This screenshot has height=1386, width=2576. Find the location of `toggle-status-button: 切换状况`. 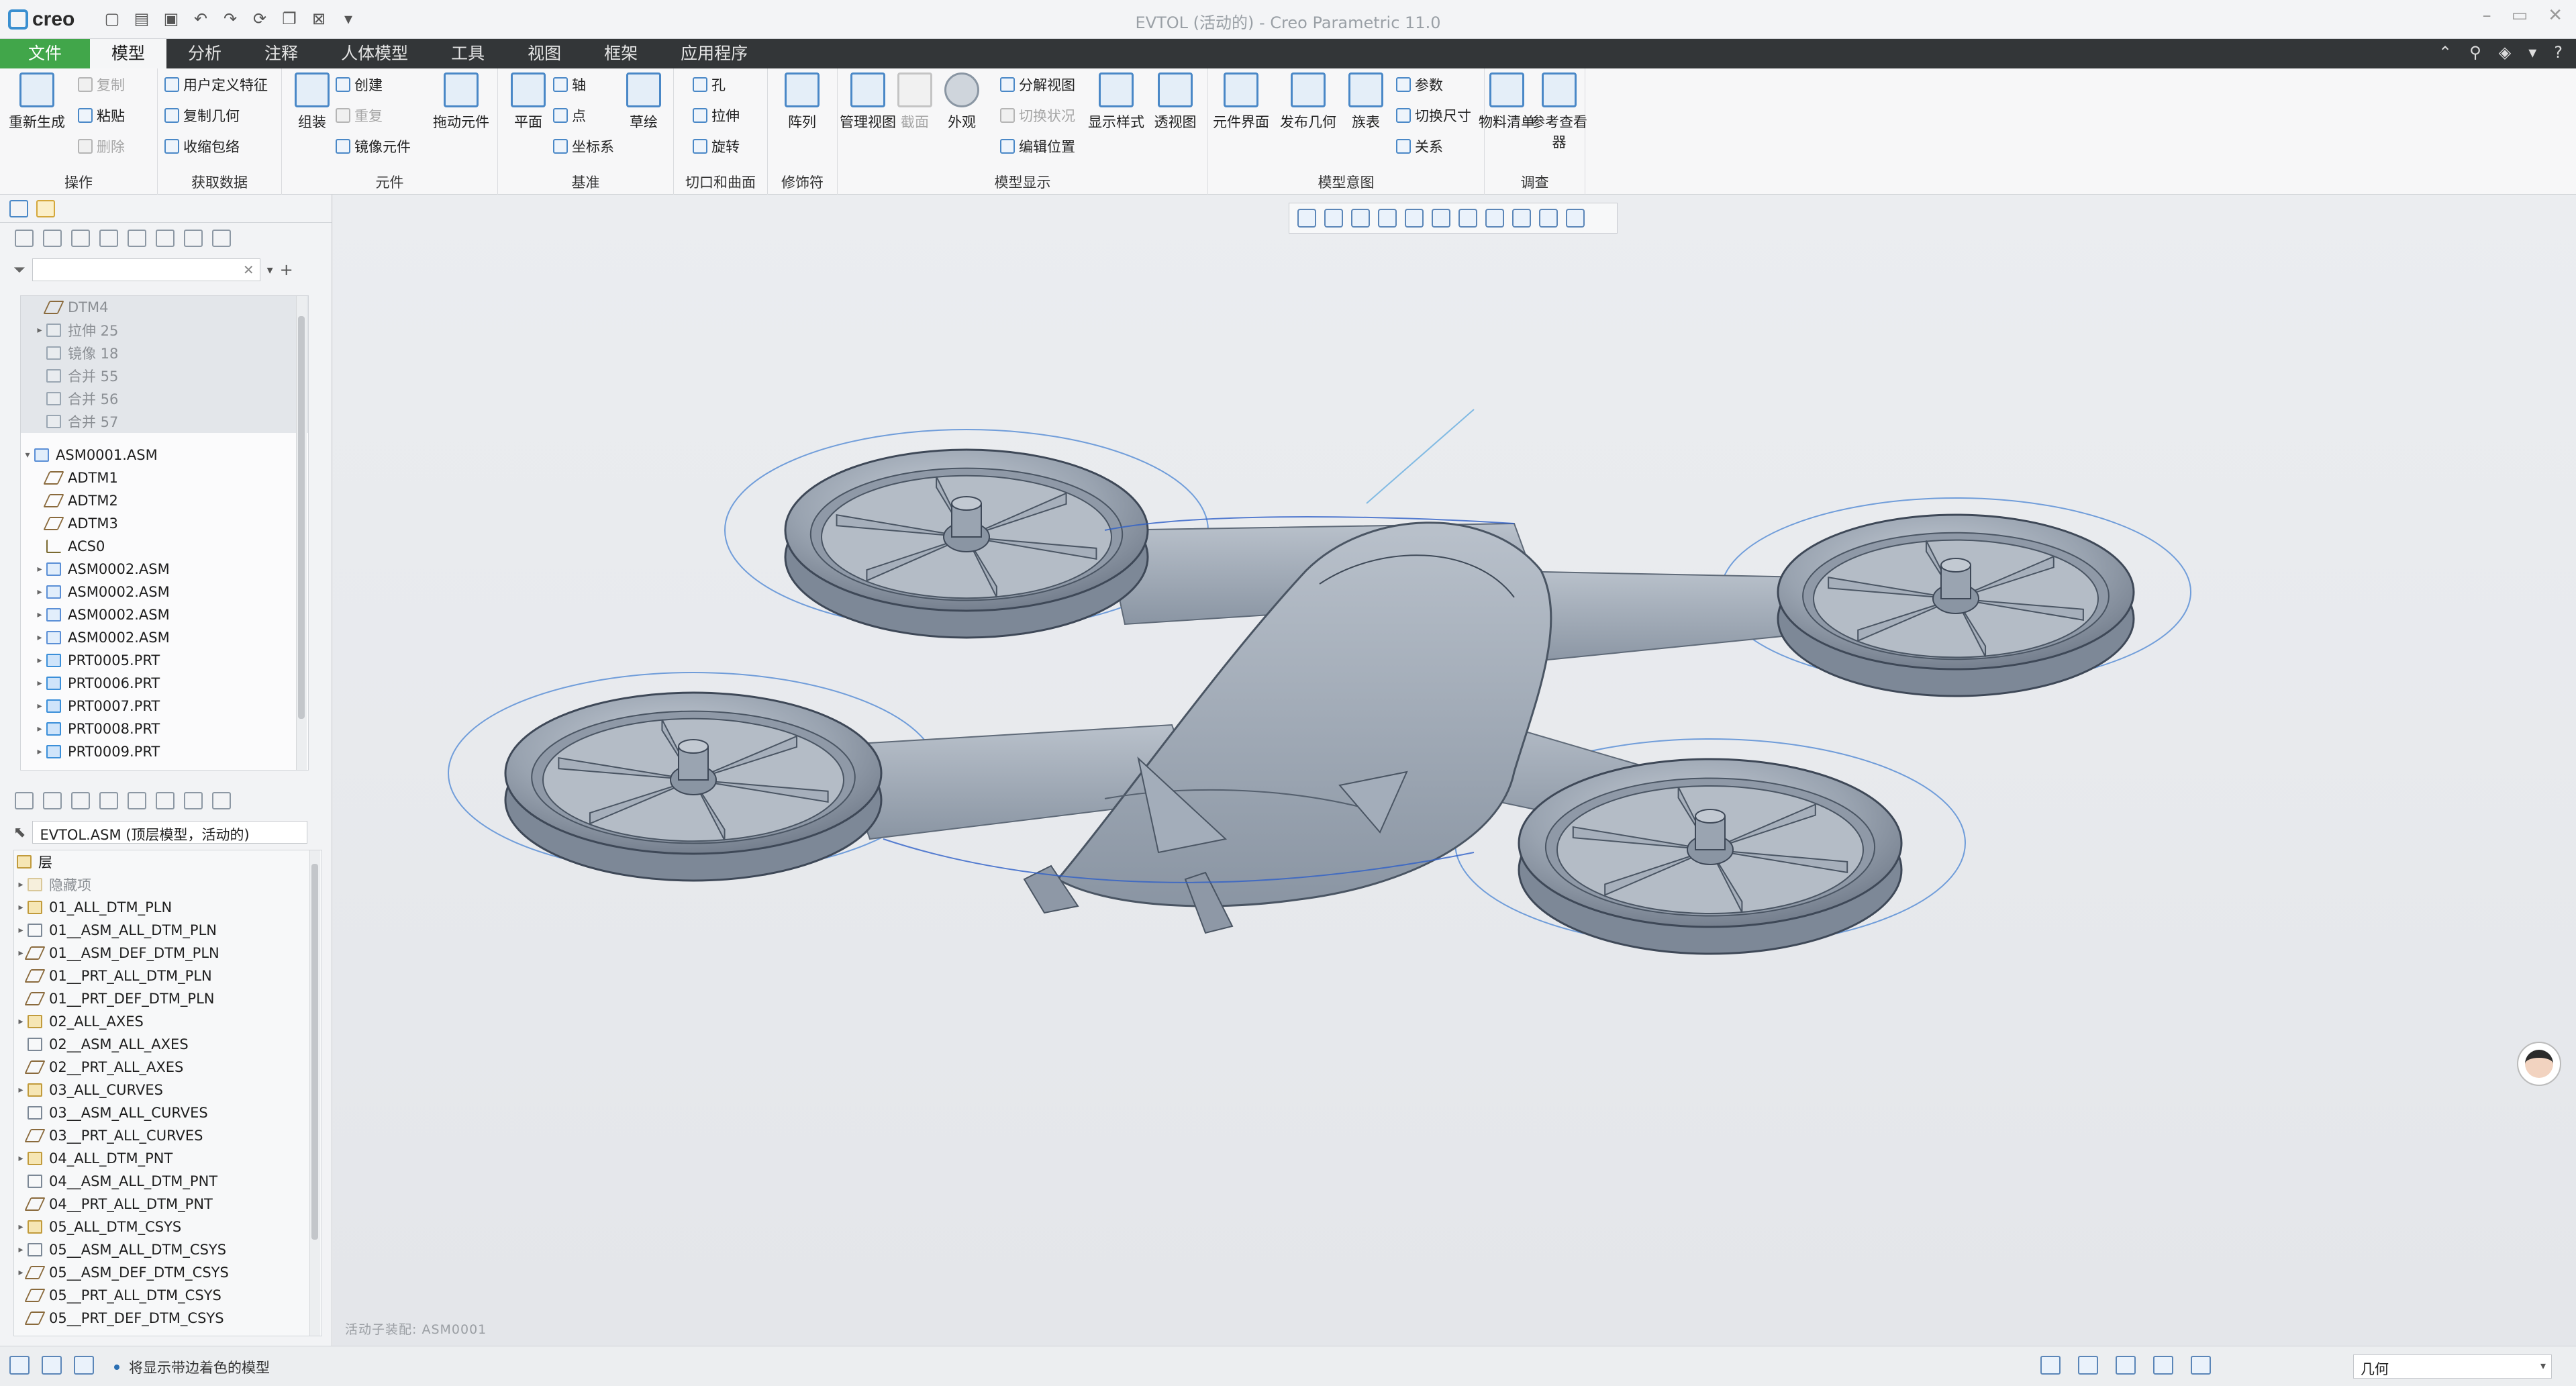

toggle-status-button: 切换状况 is located at coordinates (1037, 115).